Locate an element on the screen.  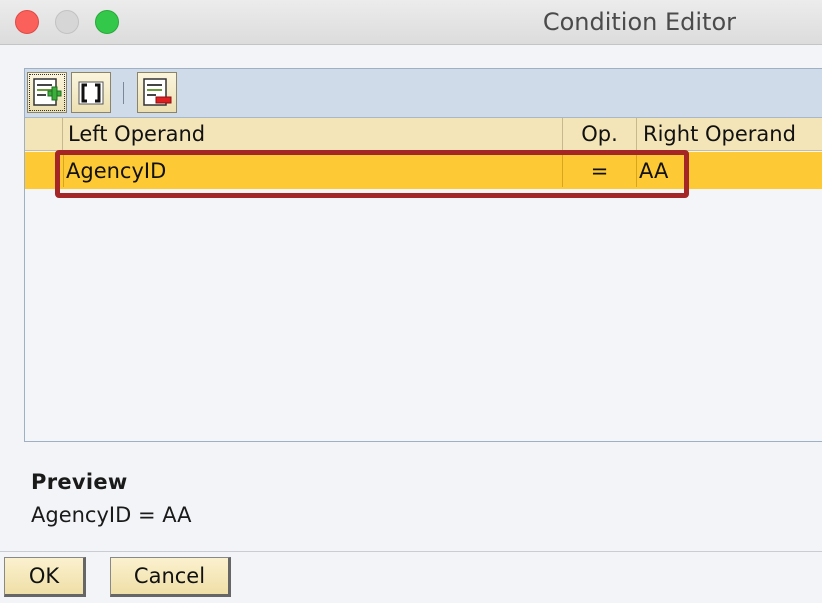
window-title: Condition Editor is located at coordinates (639, 22).